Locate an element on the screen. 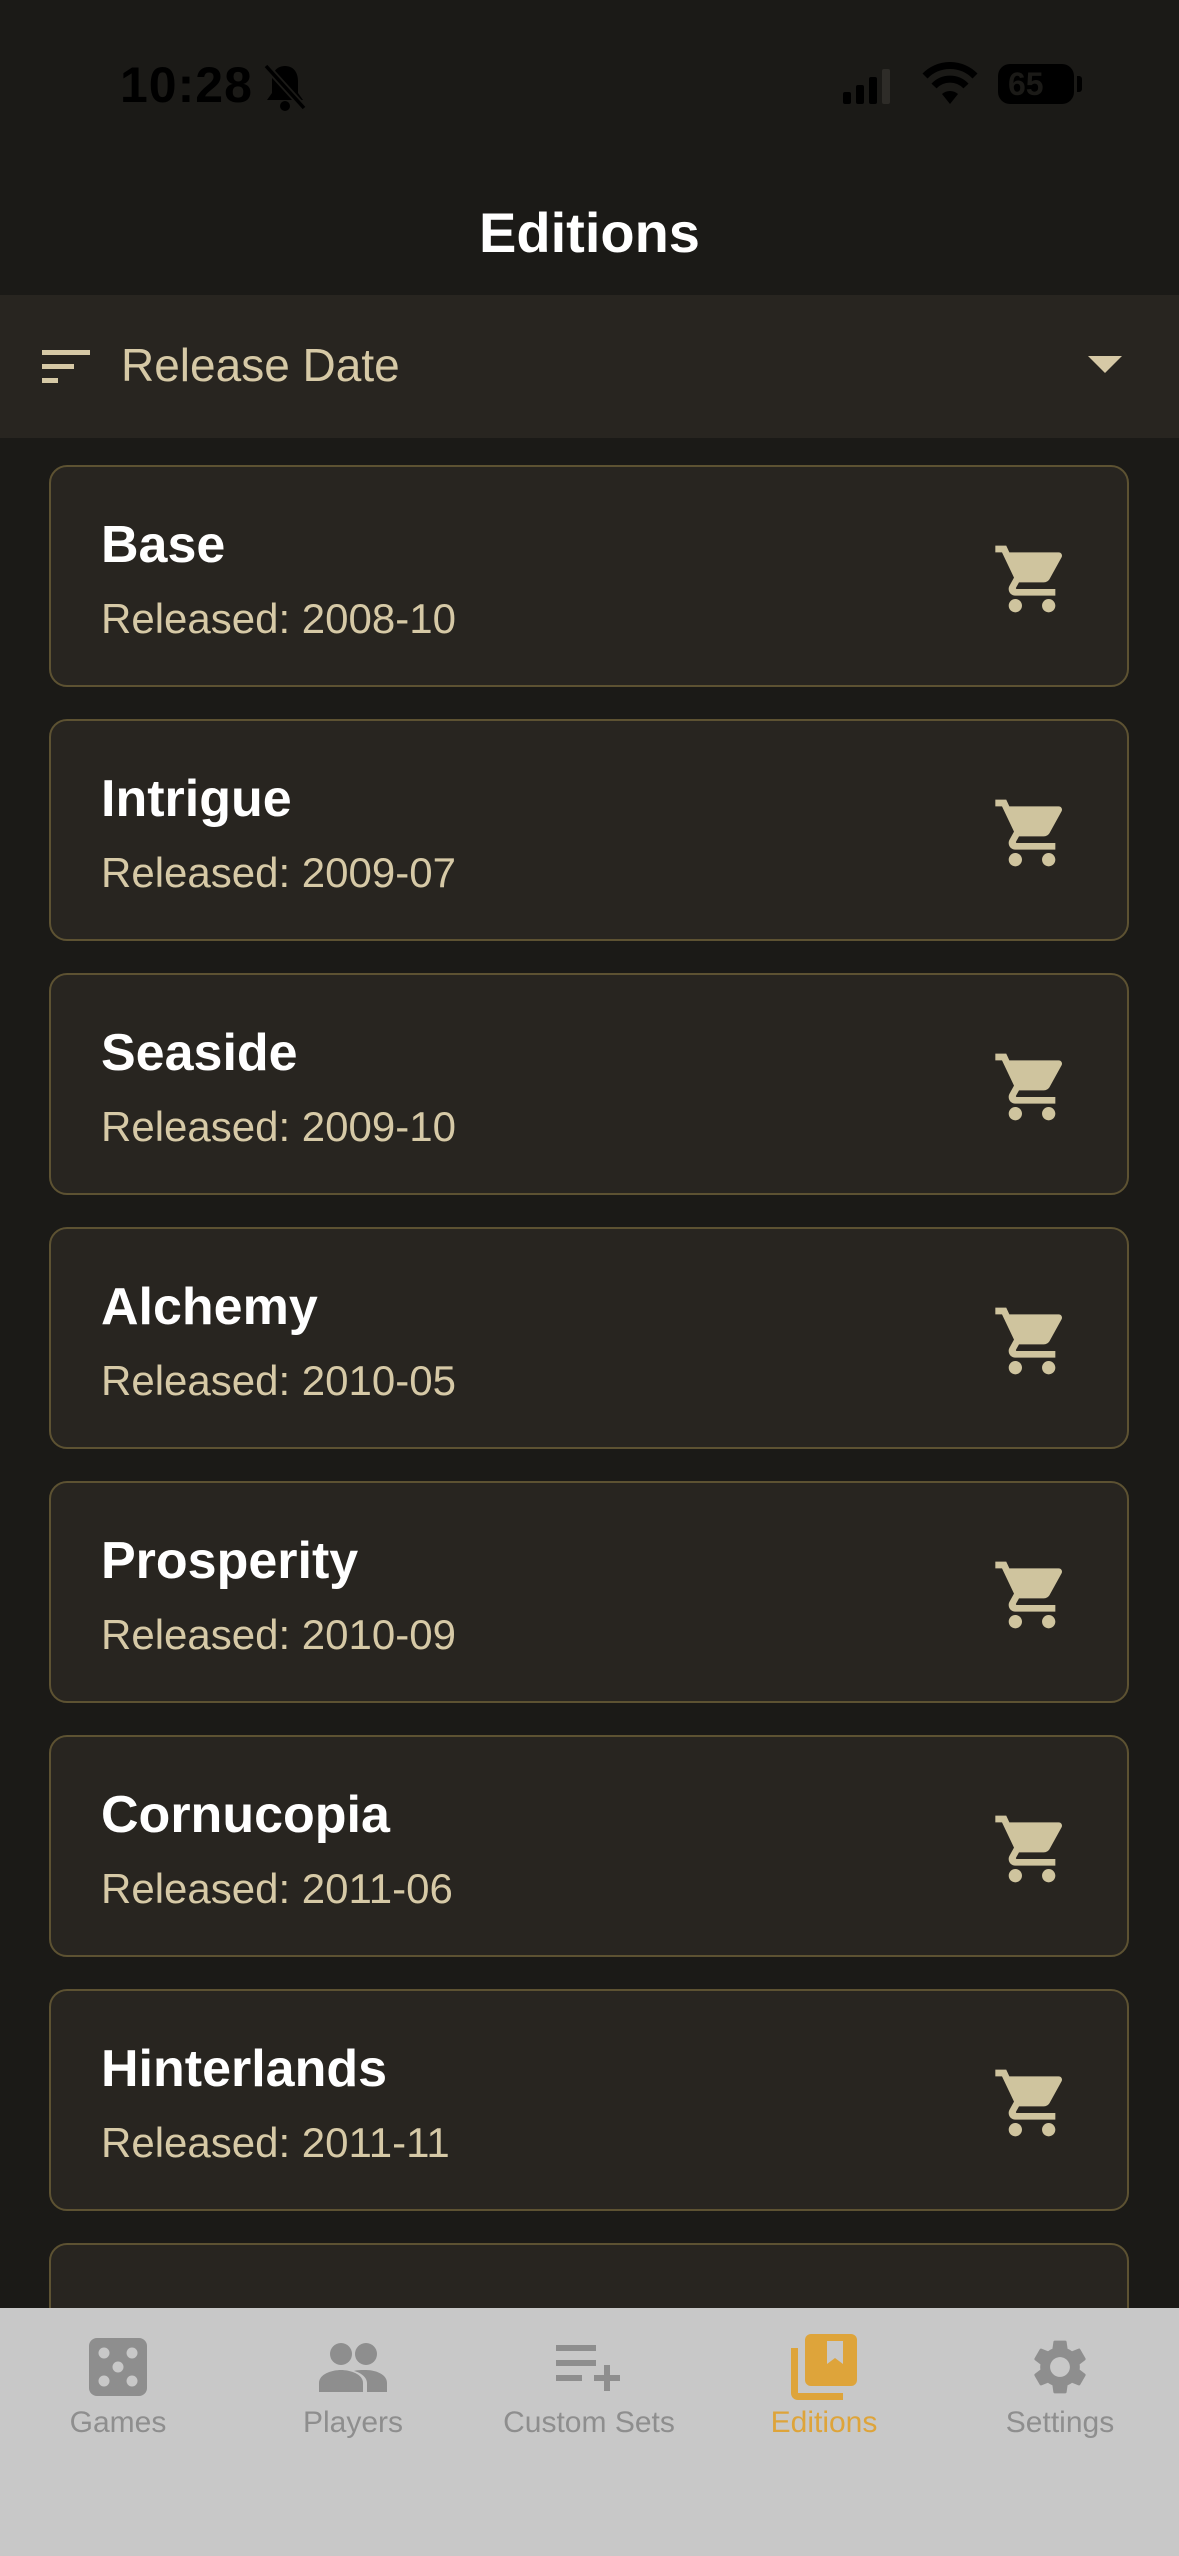 The image size is (1179, 2556). edition-name: Seaside is located at coordinates (199, 1053).